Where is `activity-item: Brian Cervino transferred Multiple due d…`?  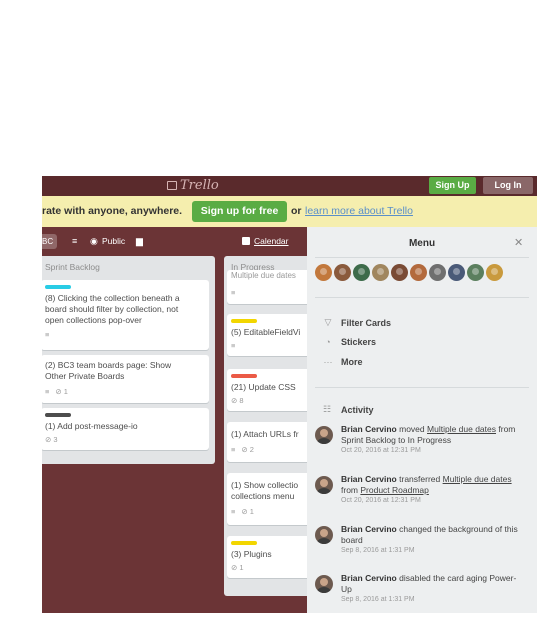 activity-item: Brian Cervino transferred Multiple due d… is located at coordinates (422, 494).